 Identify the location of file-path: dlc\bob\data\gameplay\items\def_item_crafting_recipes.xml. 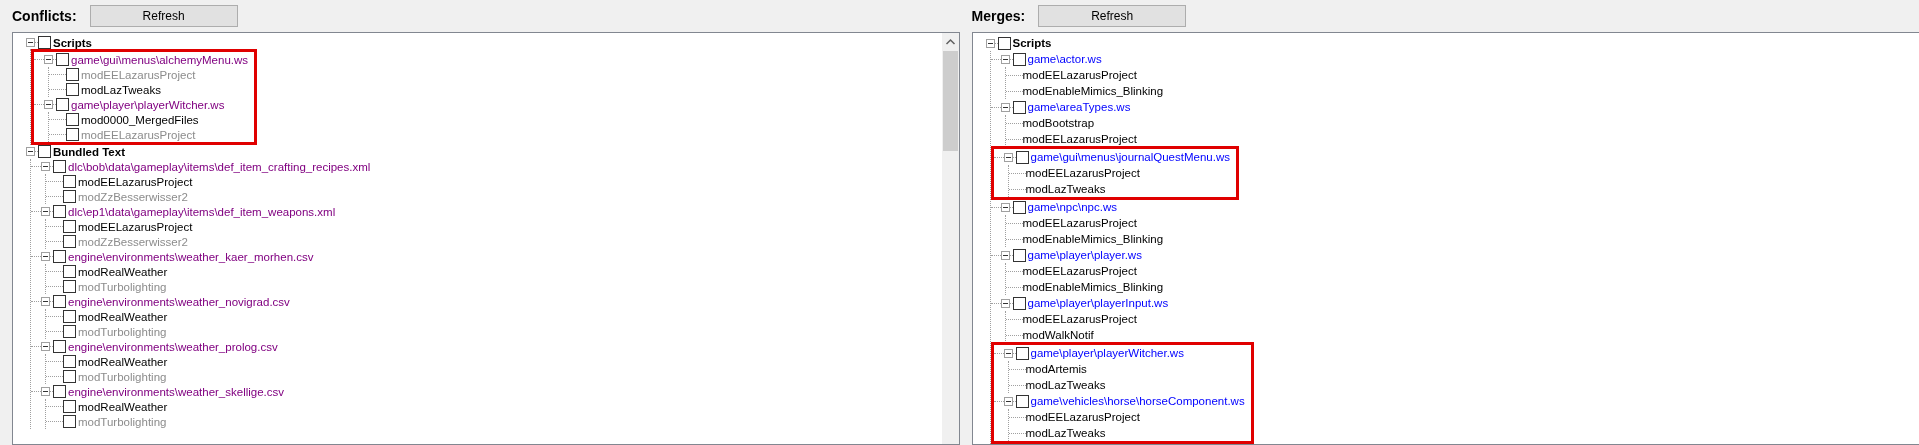
(219, 166).